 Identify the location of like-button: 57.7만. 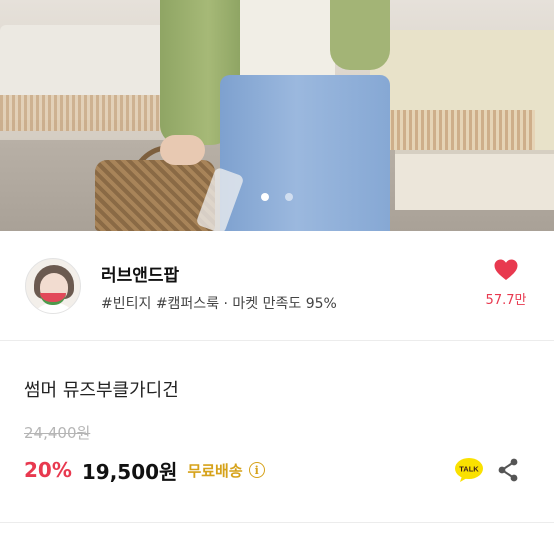
(506, 283).